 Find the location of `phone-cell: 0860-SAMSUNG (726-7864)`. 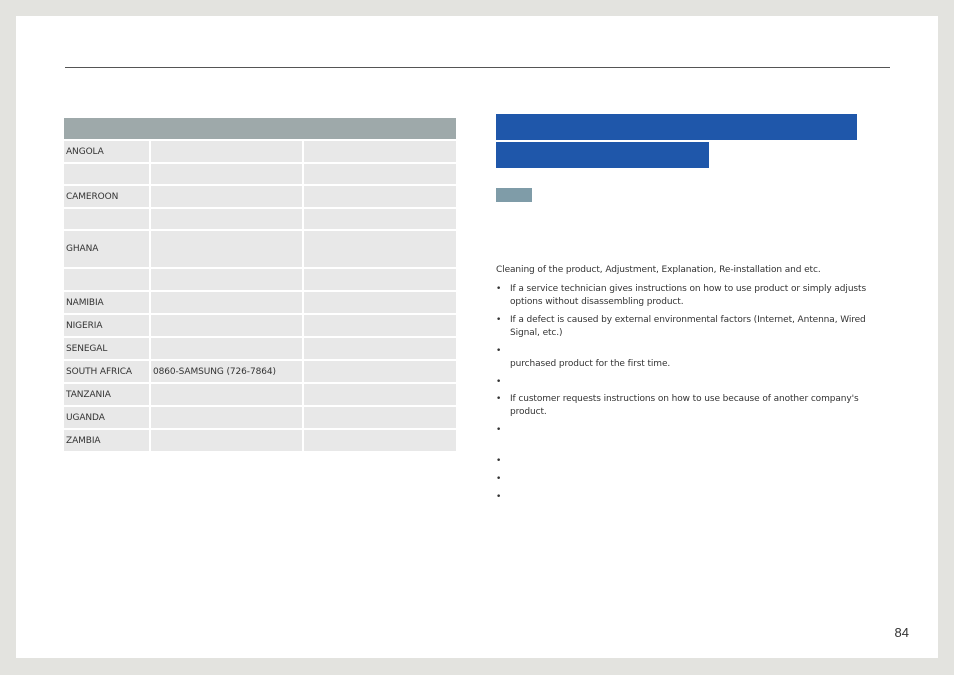

phone-cell: 0860-SAMSUNG (726-7864) is located at coordinates (226, 371).